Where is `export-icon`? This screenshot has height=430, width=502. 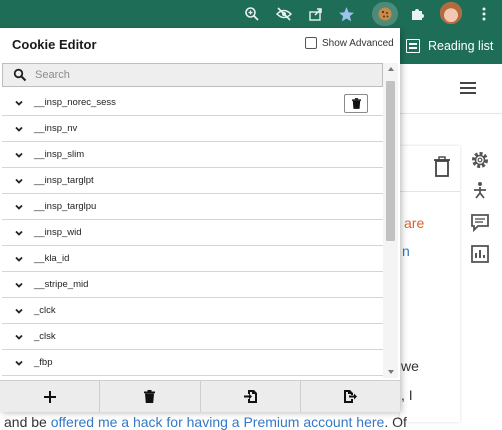 export-icon is located at coordinates (350, 396).